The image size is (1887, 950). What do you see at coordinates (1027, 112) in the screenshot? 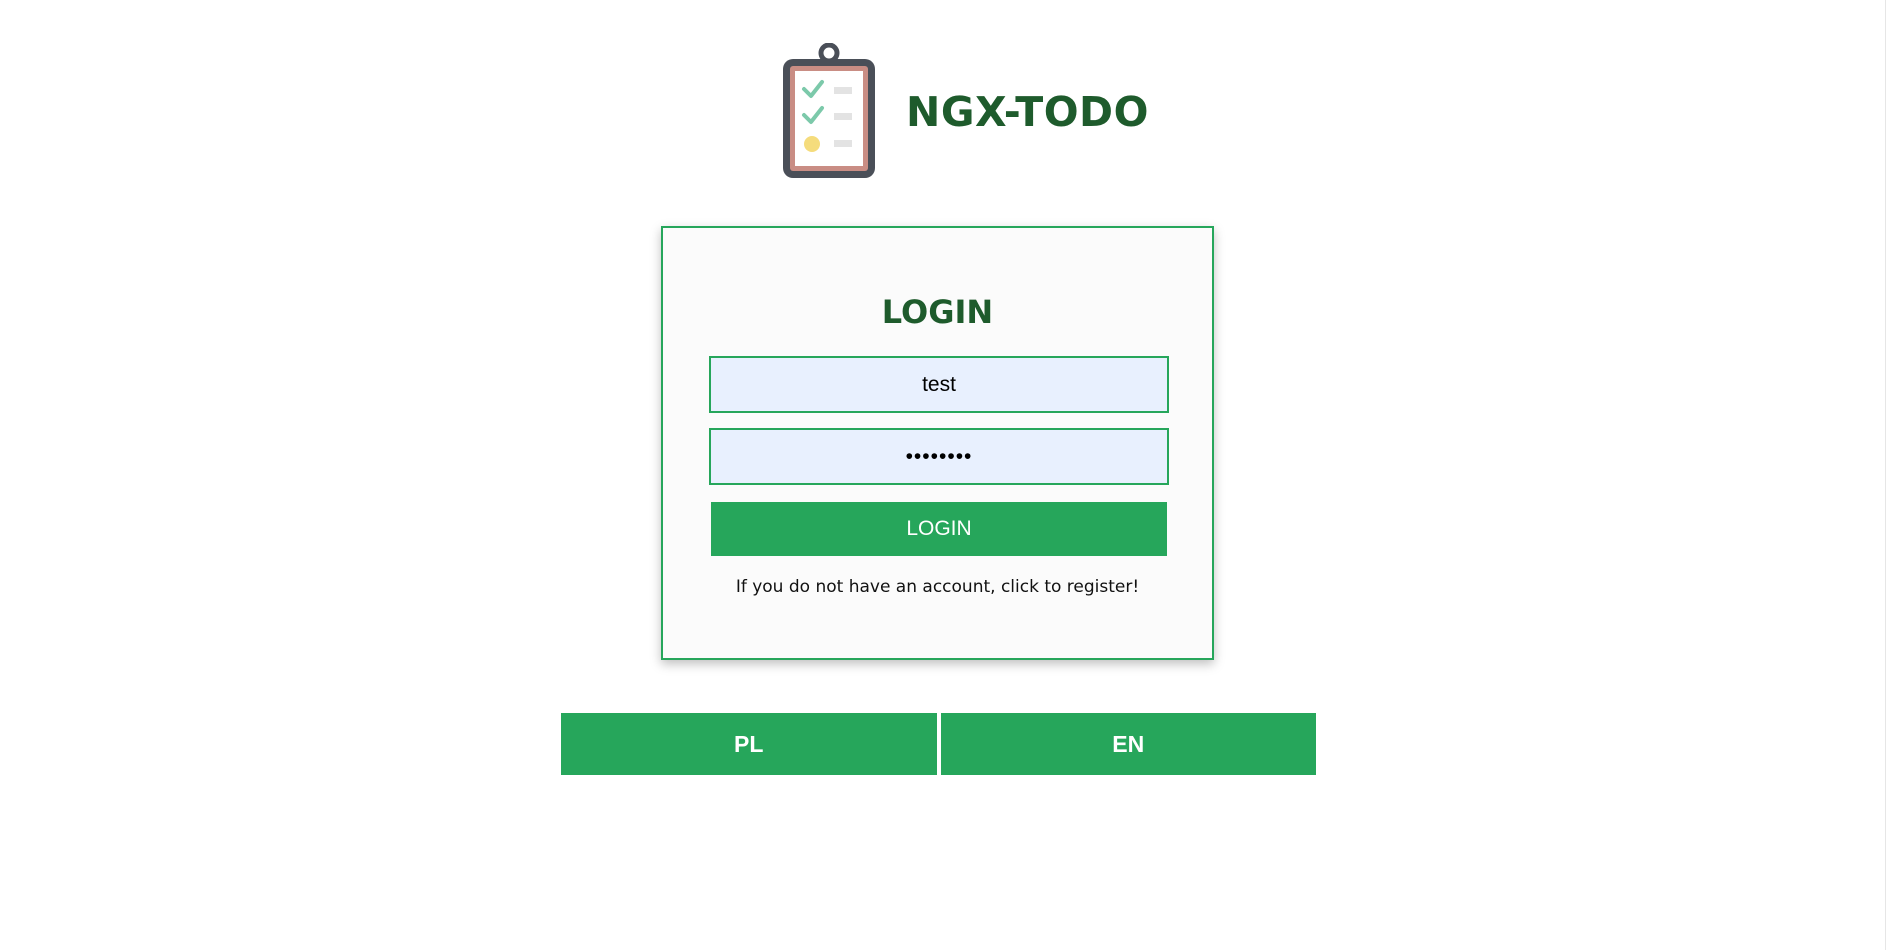
I see `app-title: NGX-TODO` at bounding box center [1027, 112].